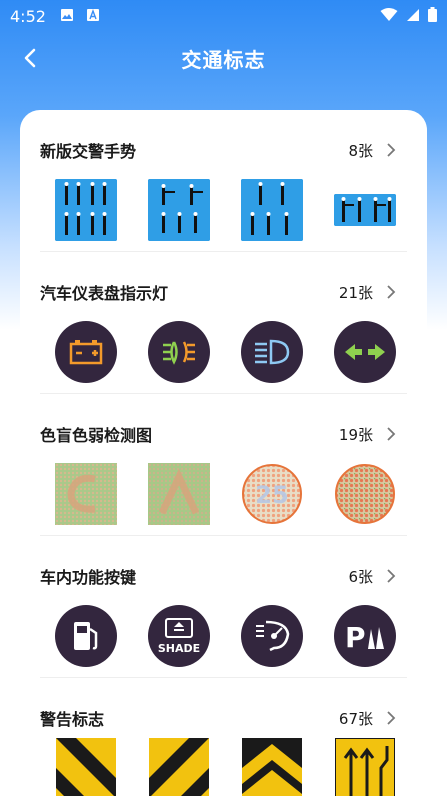 Image resolution: width=447 pixels, height=796 pixels. I want to click on chevron-left-icon, so click(30, 58).